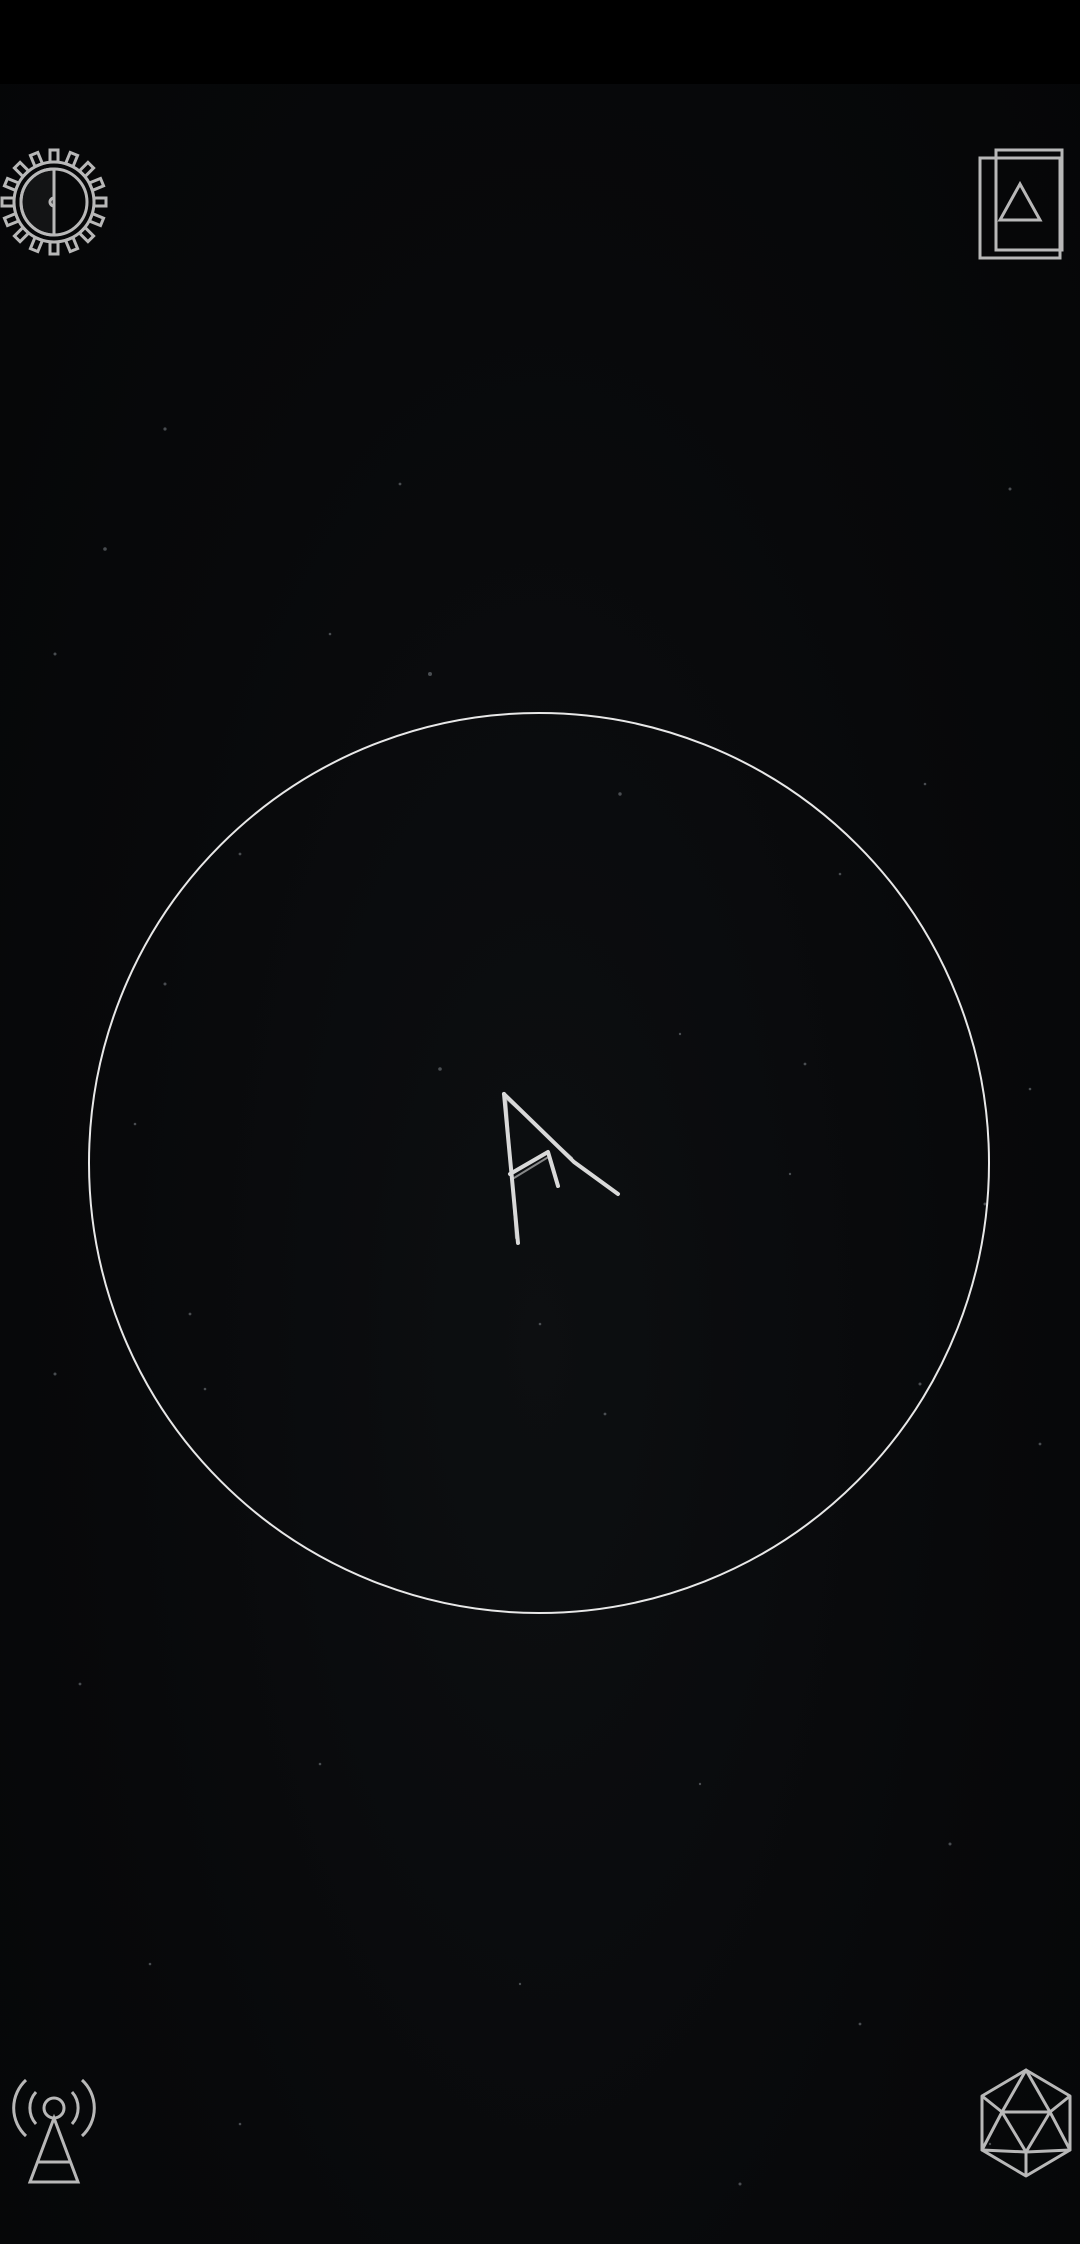 The image size is (1080, 2244). I want to click on icosahedron-dice-icon, so click(1026, 2123).